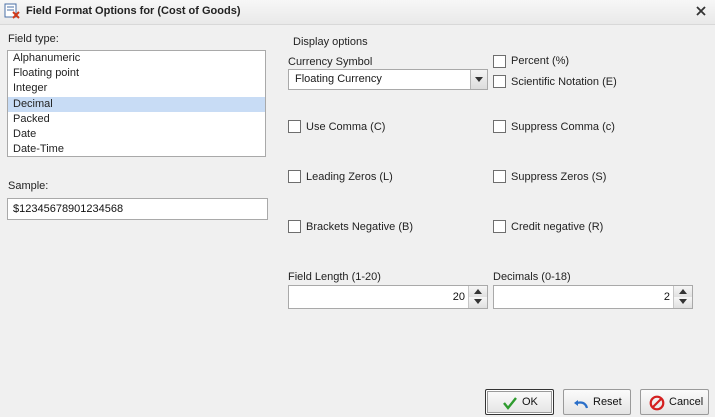 This screenshot has height=417, width=715. I want to click on sample-label: Sample:, so click(28, 186).